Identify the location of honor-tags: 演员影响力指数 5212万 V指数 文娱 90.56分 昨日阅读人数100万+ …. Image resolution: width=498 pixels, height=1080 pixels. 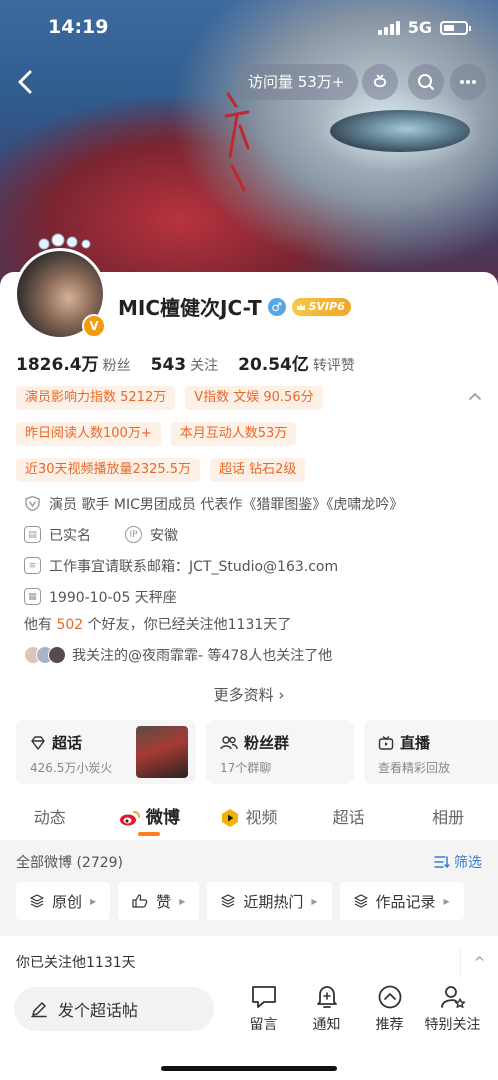
(241, 440).